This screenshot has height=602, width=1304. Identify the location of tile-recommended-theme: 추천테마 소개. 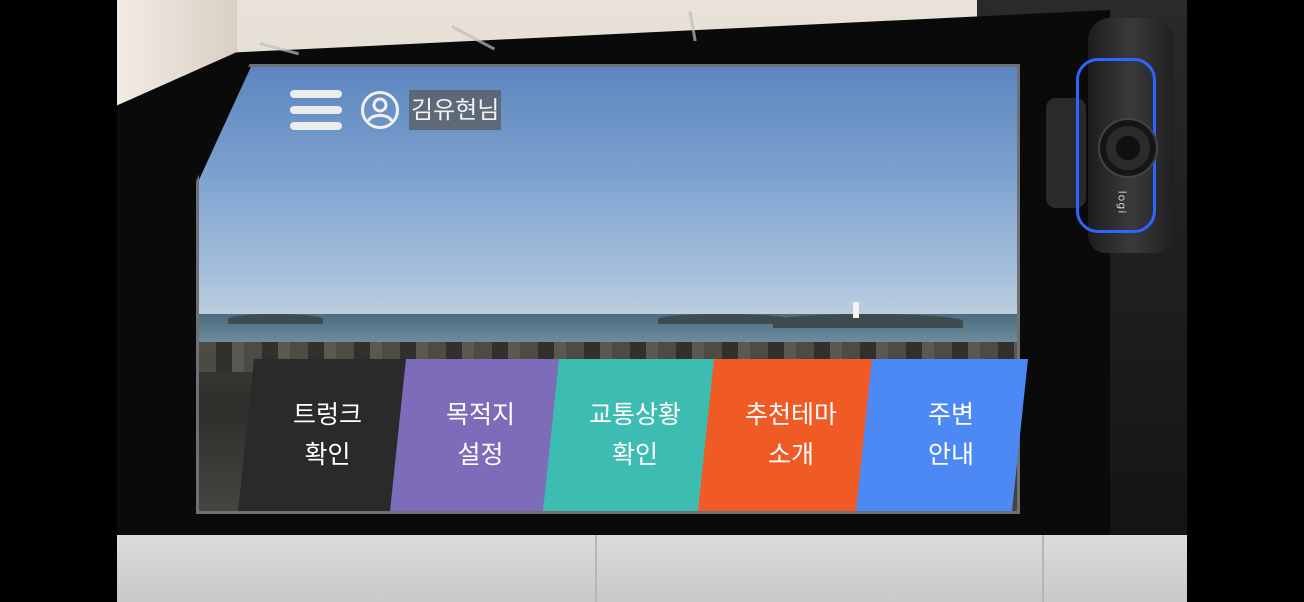
(791, 435).